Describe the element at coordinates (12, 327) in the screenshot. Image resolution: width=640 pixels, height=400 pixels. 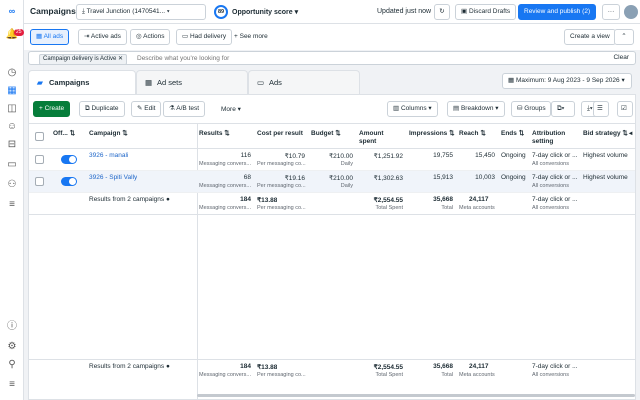
I see `help-icon: ⓘ` at that location.